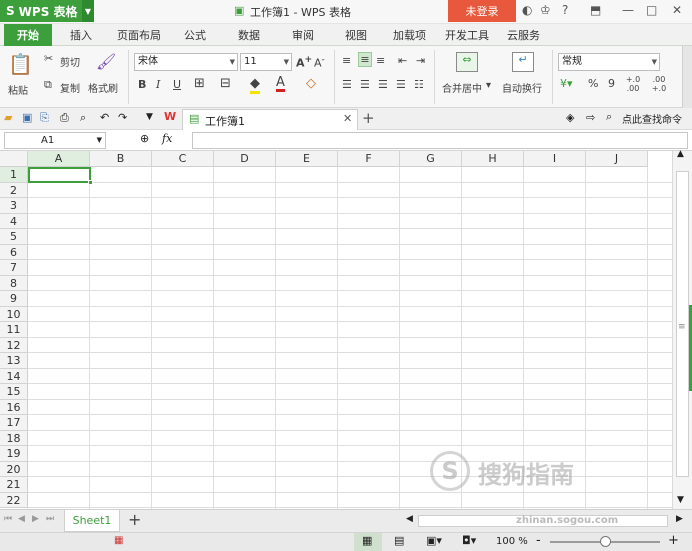 This screenshot has height=551, width=692. What do you see at coordinates (590, 117) in the screenshot?
I see `share-icon: ⇨` at bounding box center [590, 117].